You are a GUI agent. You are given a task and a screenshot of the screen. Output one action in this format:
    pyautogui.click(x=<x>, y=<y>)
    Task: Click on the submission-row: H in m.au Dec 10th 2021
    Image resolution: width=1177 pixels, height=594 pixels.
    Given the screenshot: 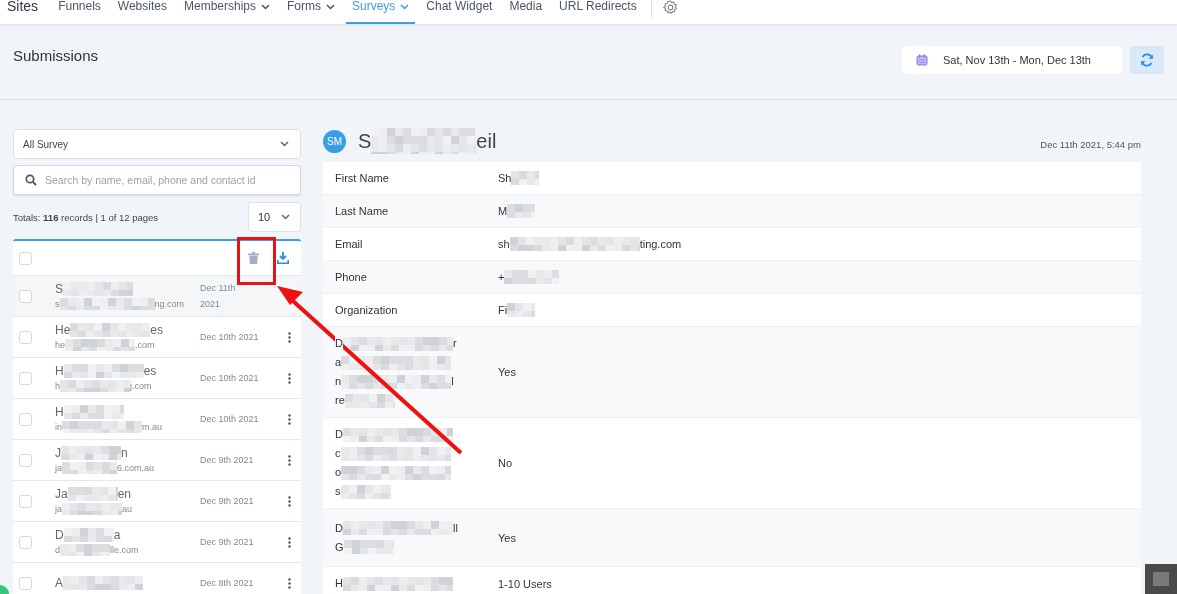 What is the action you would take?
    pyautogui.click(x=157, y=419)
    